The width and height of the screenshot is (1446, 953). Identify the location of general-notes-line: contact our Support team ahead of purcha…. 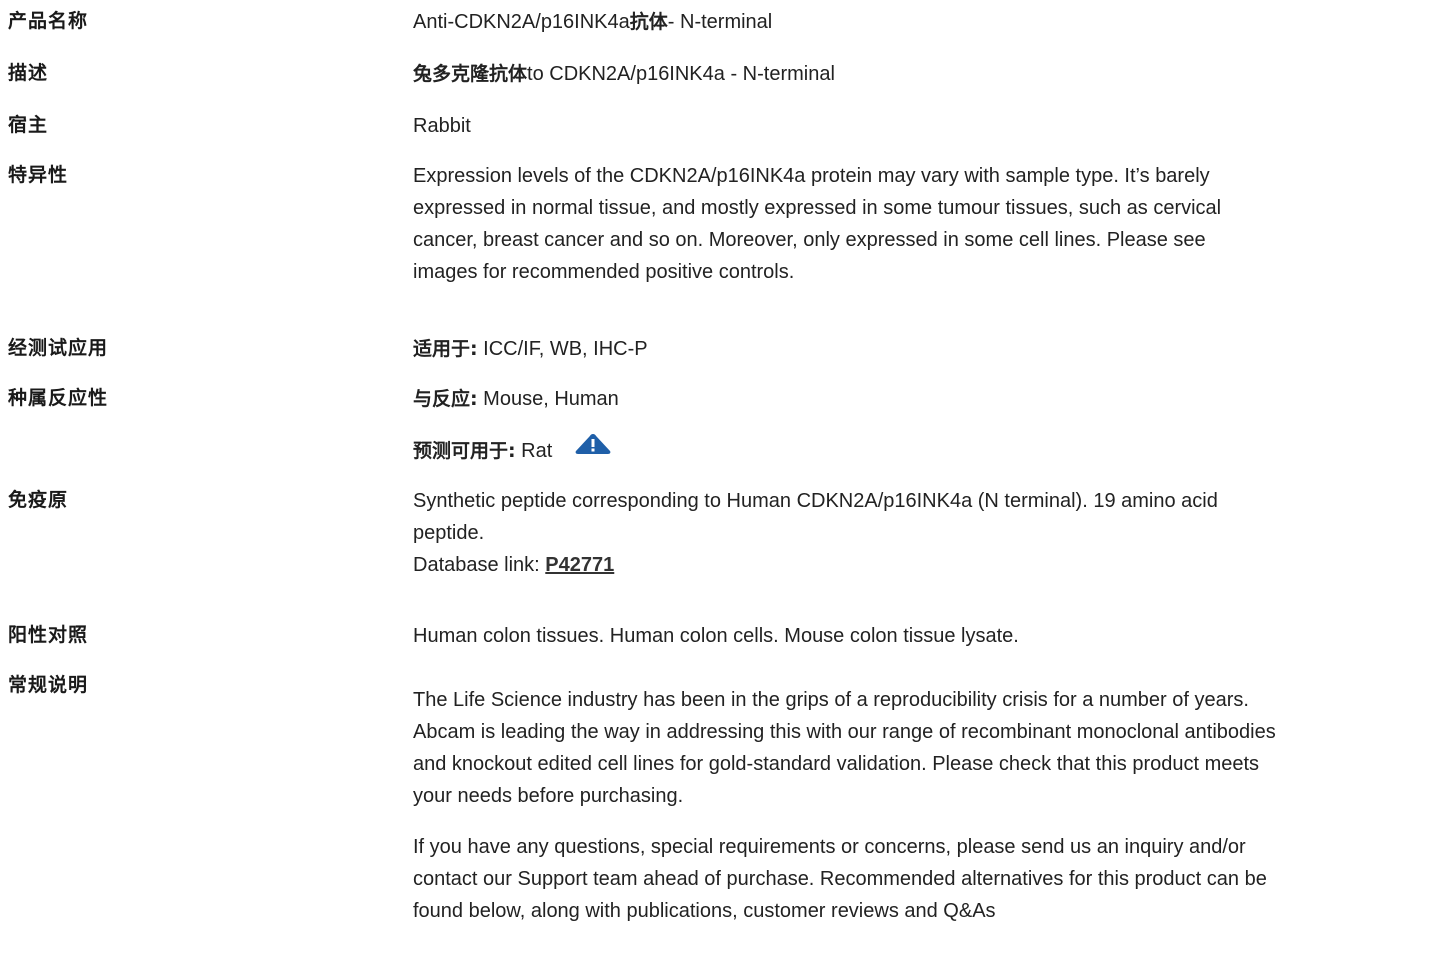
(840, 879).